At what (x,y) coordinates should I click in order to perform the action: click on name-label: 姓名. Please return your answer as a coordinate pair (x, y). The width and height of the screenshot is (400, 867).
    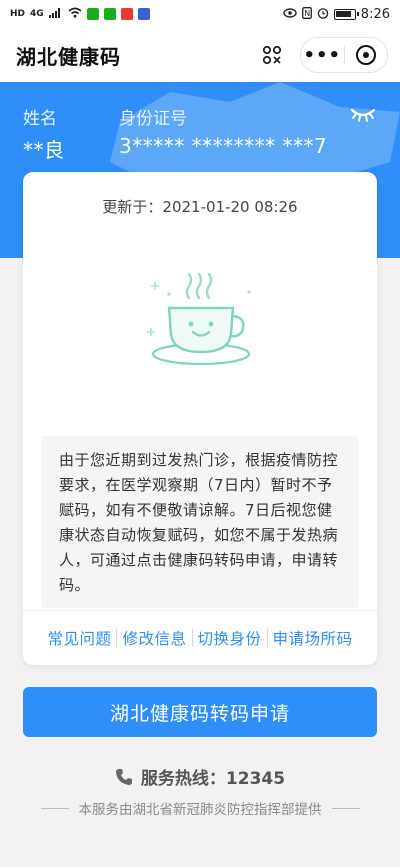
    Looking at the image, I should click on (40, 119).